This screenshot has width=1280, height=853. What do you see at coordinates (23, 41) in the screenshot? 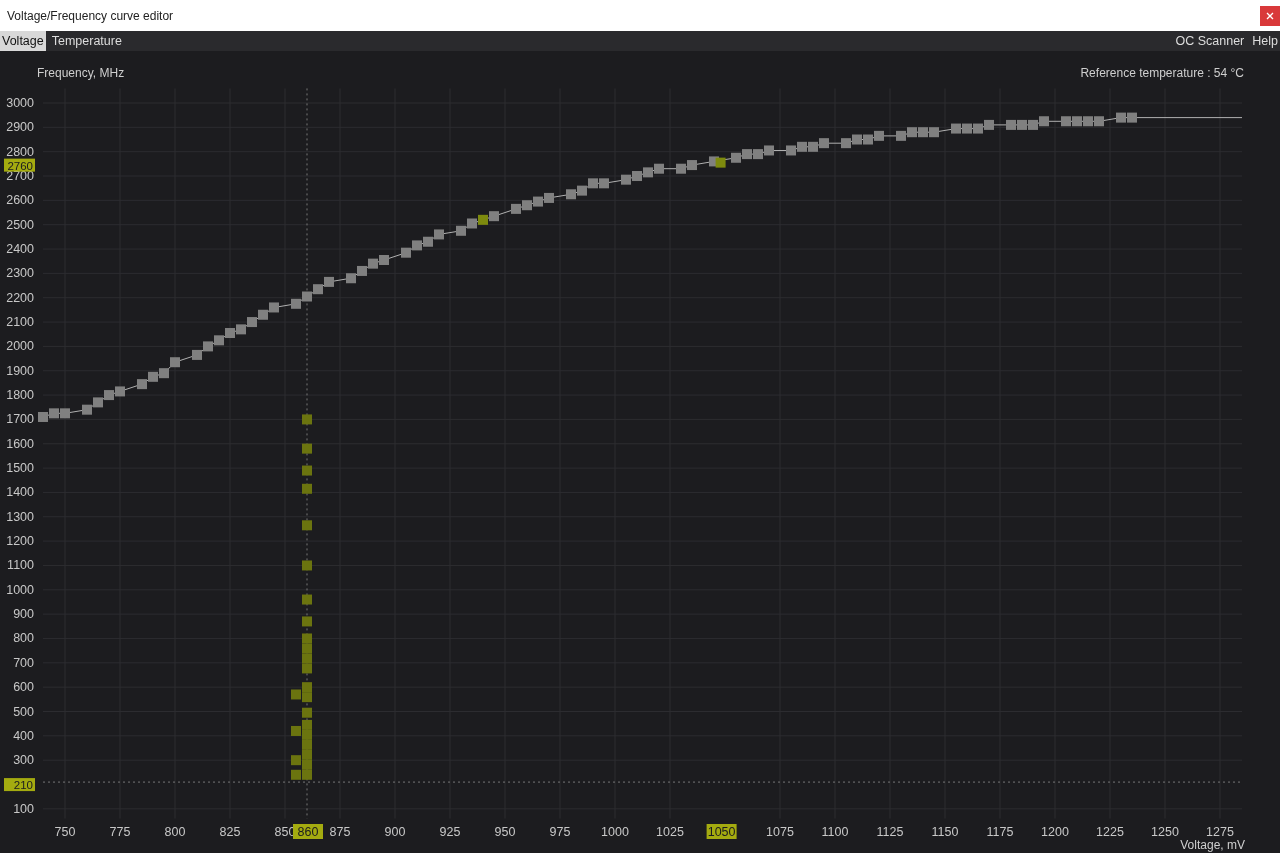
I see `menu-tab: Voltage` at bounding box center [23, 41].